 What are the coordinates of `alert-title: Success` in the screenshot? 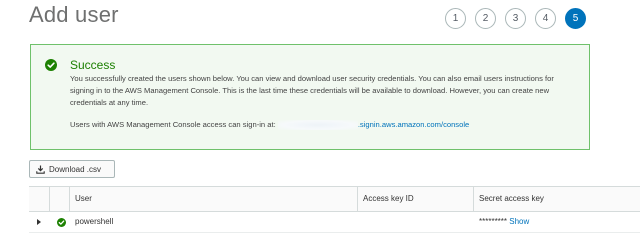 It's located at (93, 65).